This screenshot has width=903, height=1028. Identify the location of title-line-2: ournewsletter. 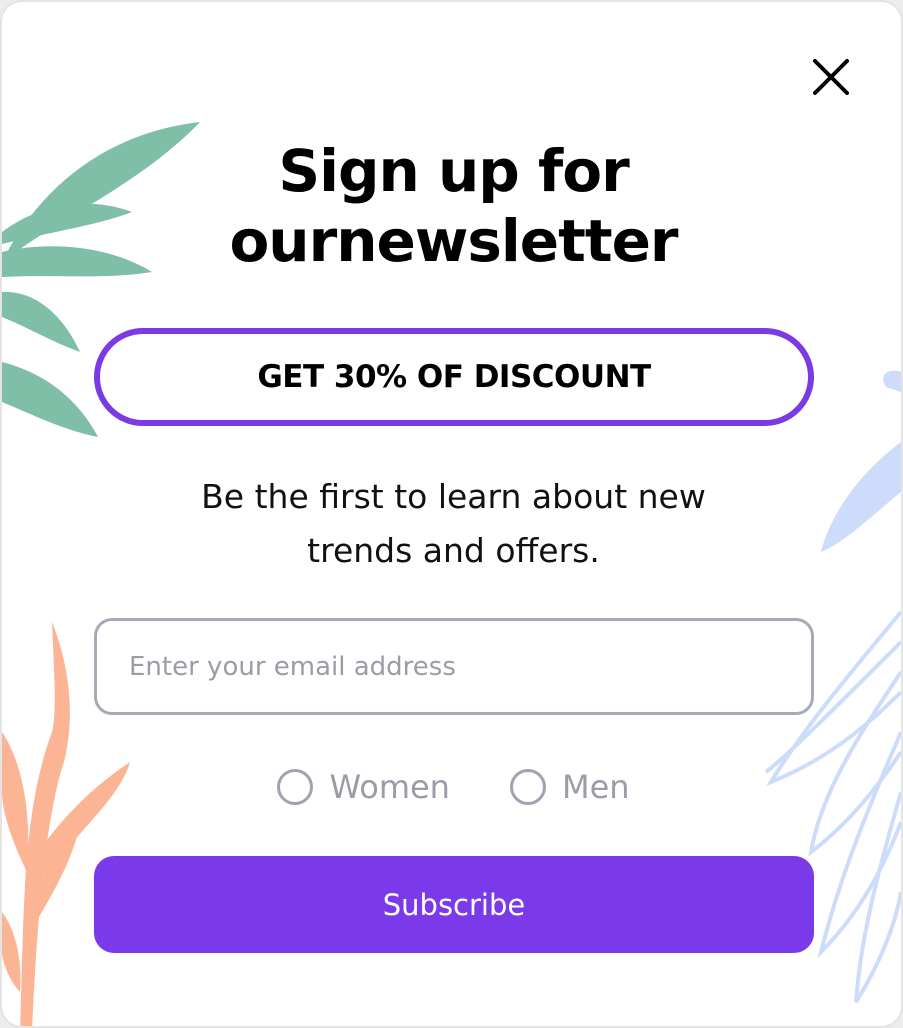
(453, 241).